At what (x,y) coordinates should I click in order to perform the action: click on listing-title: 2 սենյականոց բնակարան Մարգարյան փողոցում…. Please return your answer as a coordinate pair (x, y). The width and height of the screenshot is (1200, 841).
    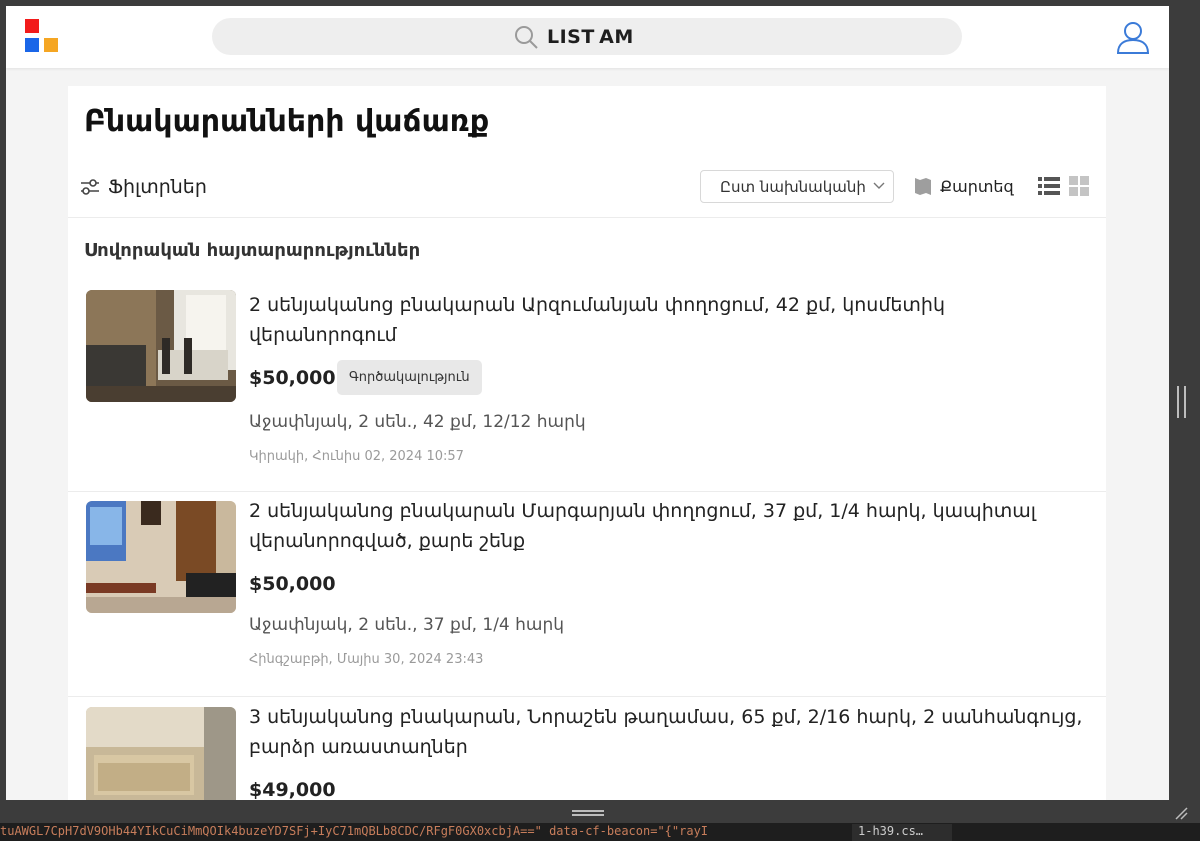
    Looking at the image, I should click on (669, 526).